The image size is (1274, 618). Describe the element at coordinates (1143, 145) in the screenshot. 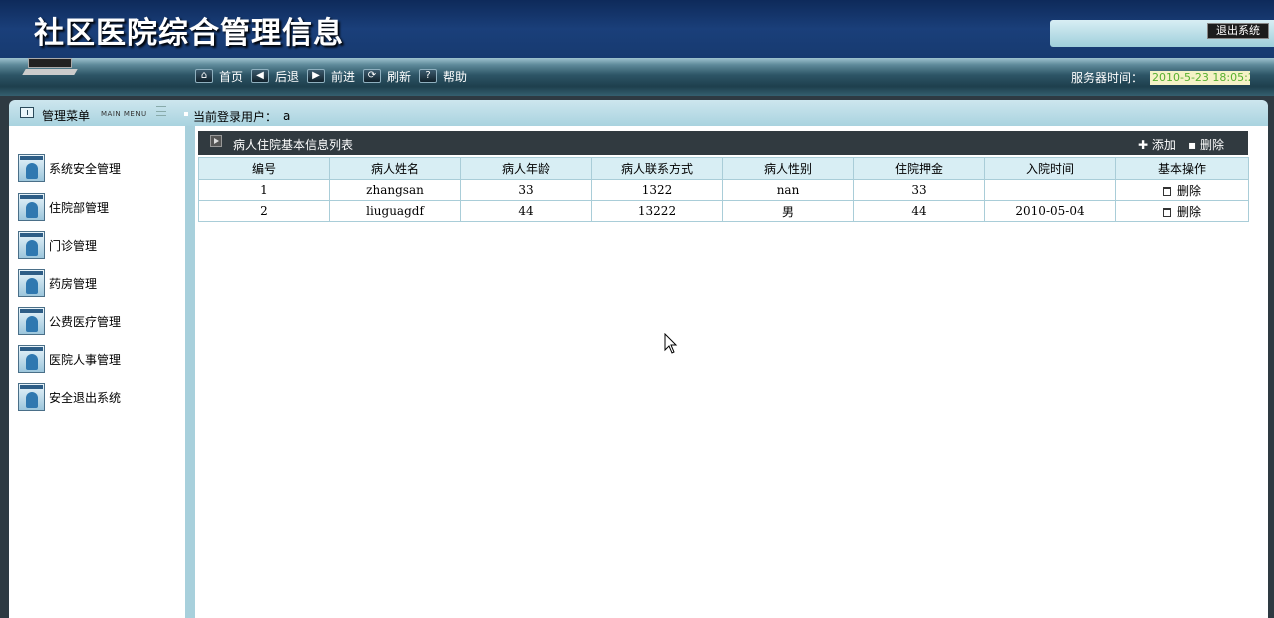

I see `plus-icon: ✚` at that location.